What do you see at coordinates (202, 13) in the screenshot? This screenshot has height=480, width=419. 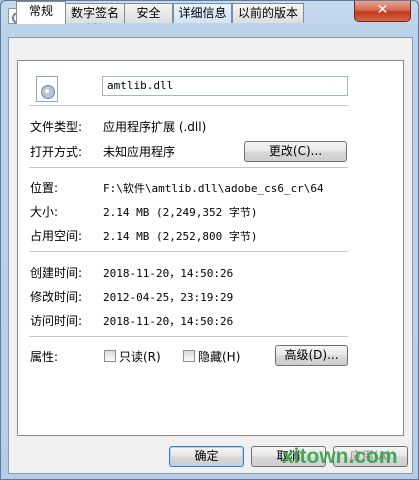 I see `tab-details: 详细信息` at bounding box center [202, 13].